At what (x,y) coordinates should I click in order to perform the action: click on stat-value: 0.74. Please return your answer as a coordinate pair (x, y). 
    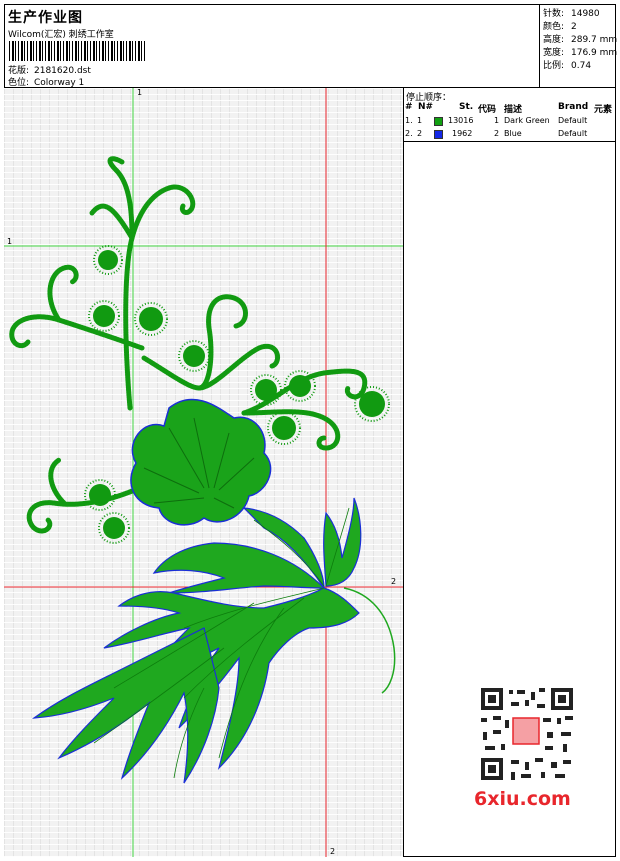
    Looking at the image, I should click on (581, 66).